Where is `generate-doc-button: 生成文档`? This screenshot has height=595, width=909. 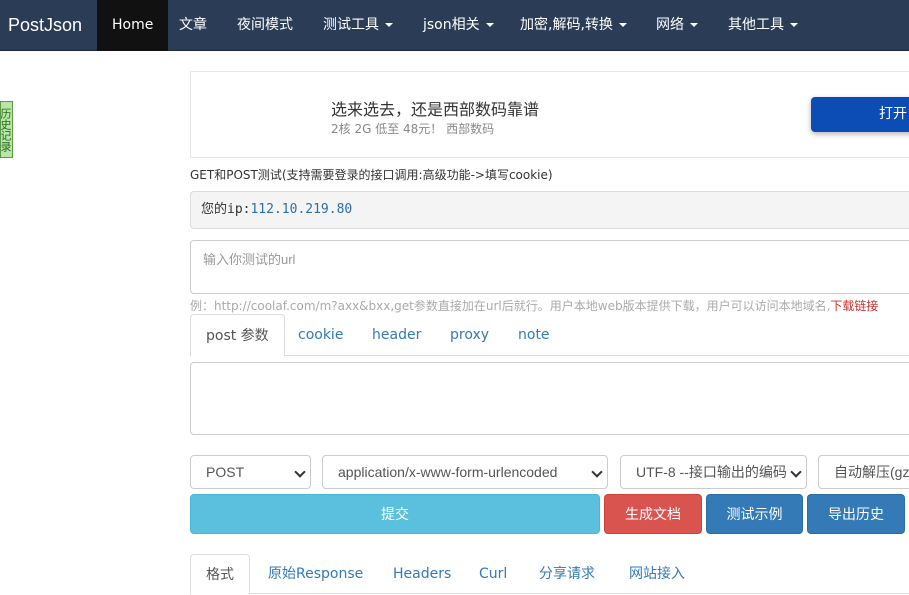 generate-doc-button: 生成文档 is located at coordinates (653, 514).